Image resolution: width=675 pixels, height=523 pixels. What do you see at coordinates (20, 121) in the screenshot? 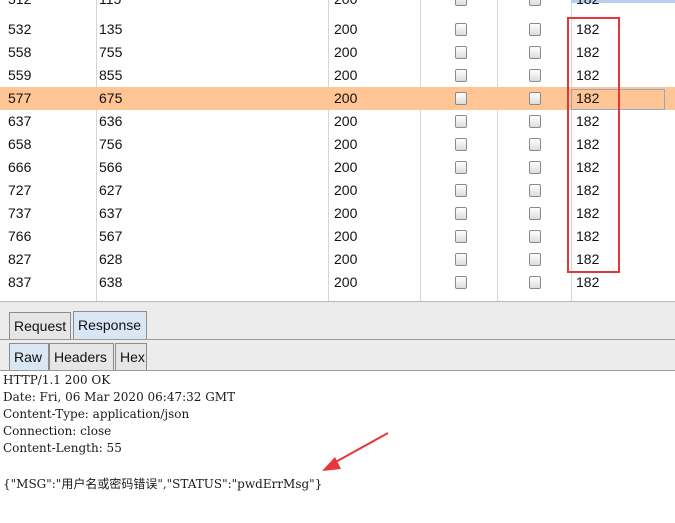
I see `request-id: 637` at bounding box center [20, 121].